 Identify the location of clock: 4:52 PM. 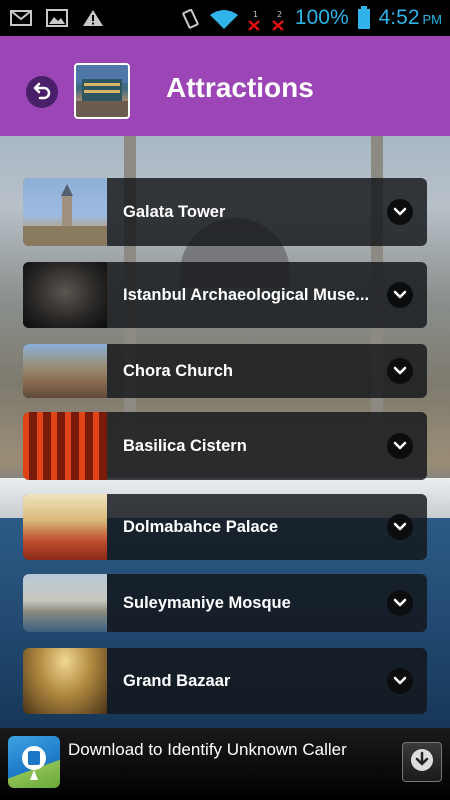
(410, 17).